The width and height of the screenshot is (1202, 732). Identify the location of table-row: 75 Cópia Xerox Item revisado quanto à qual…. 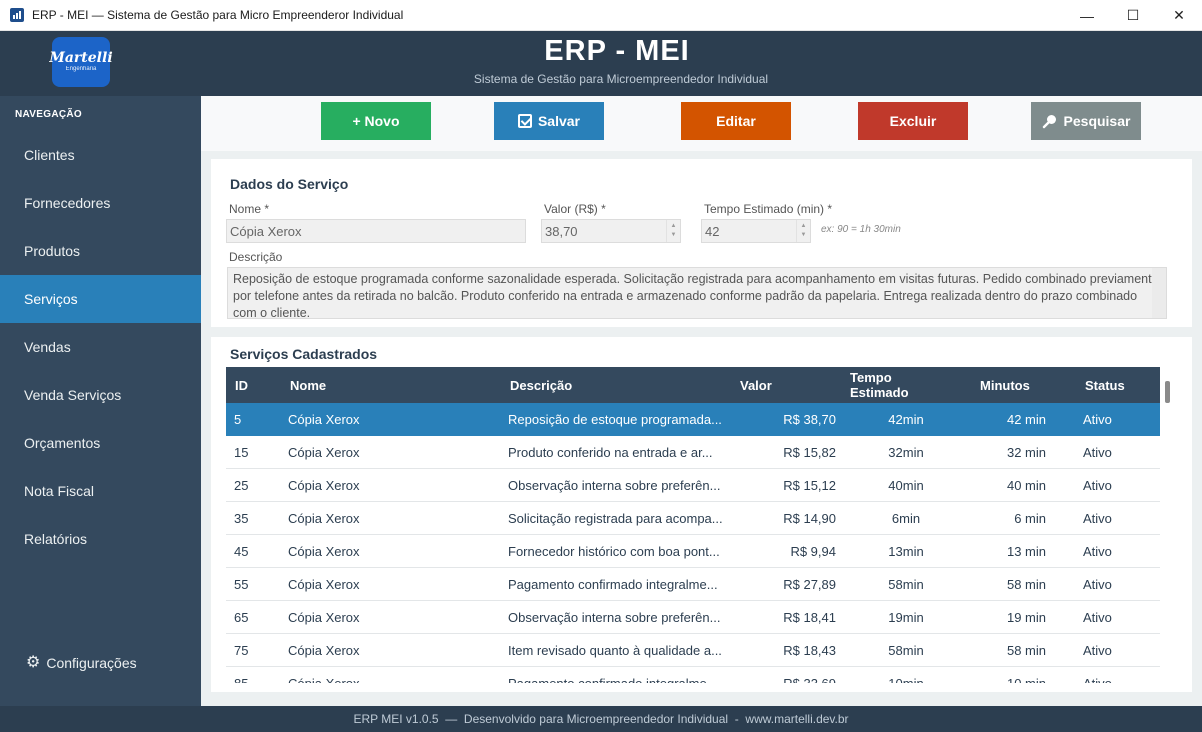
(693, 650).